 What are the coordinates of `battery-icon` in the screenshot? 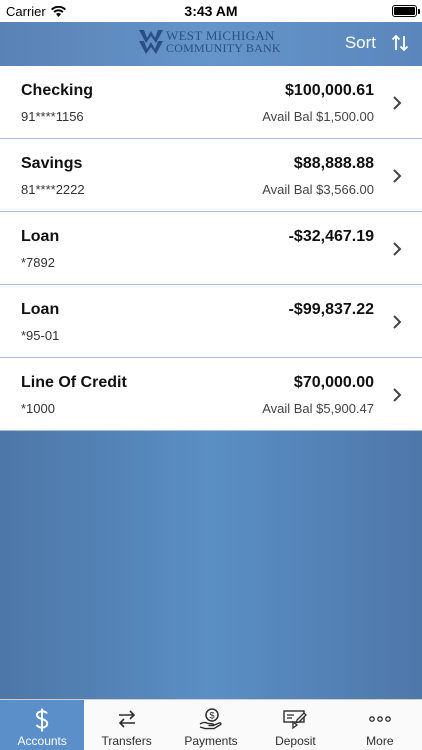 It's located at (406, 11).